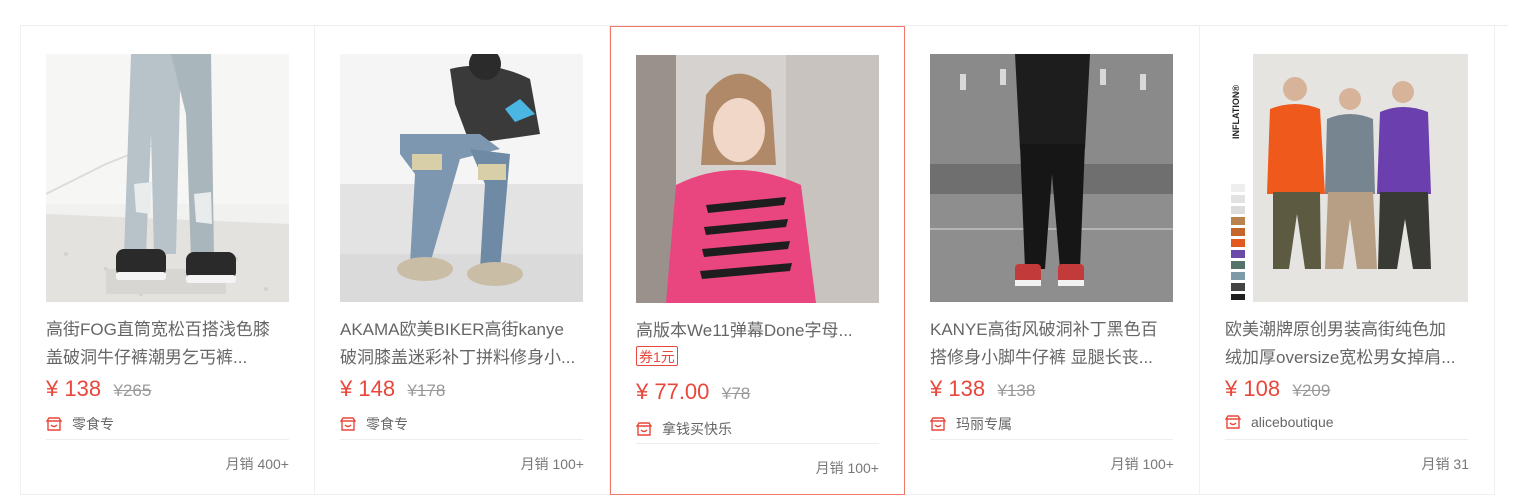 This screenshot has height=495, width=1520. What do you see at coordinates (1311, 390) in the screenshot?
I see `original-price: ¥209` at bounding box center [1311, 390].